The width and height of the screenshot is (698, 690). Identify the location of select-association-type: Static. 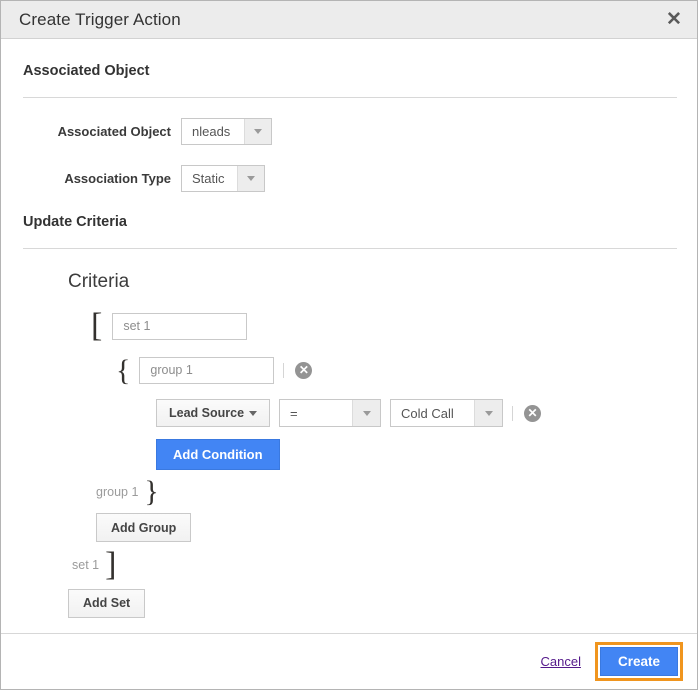
(223, 178).